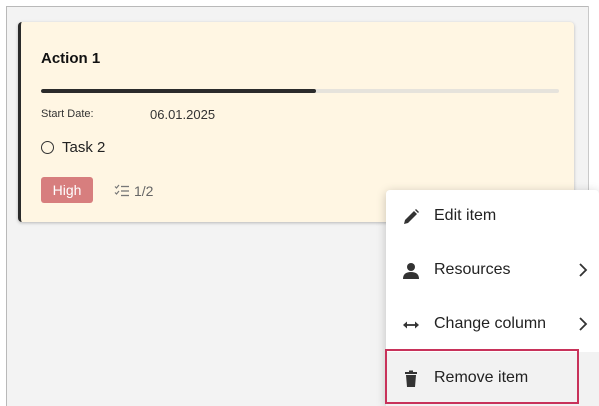  Describe the element at coordinates (411, 325) in the screenshot. I see `arrows-horizontal-icon` at that location.